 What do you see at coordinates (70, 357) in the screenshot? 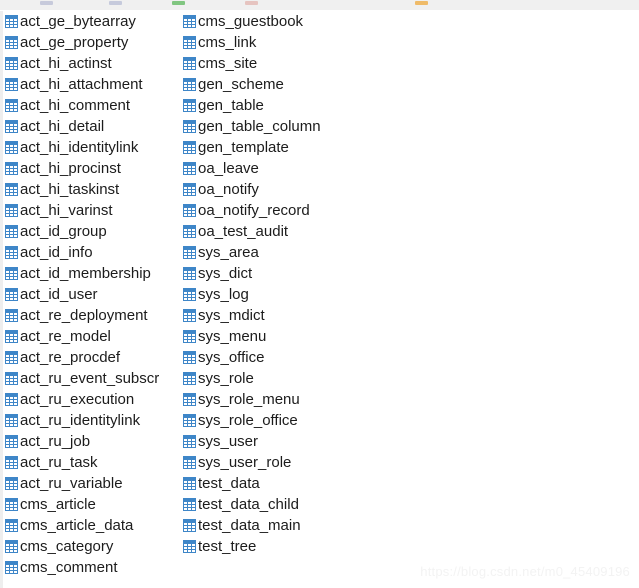
I see `table-name-label: act_re_procdef` at bounding box center [70, 357].